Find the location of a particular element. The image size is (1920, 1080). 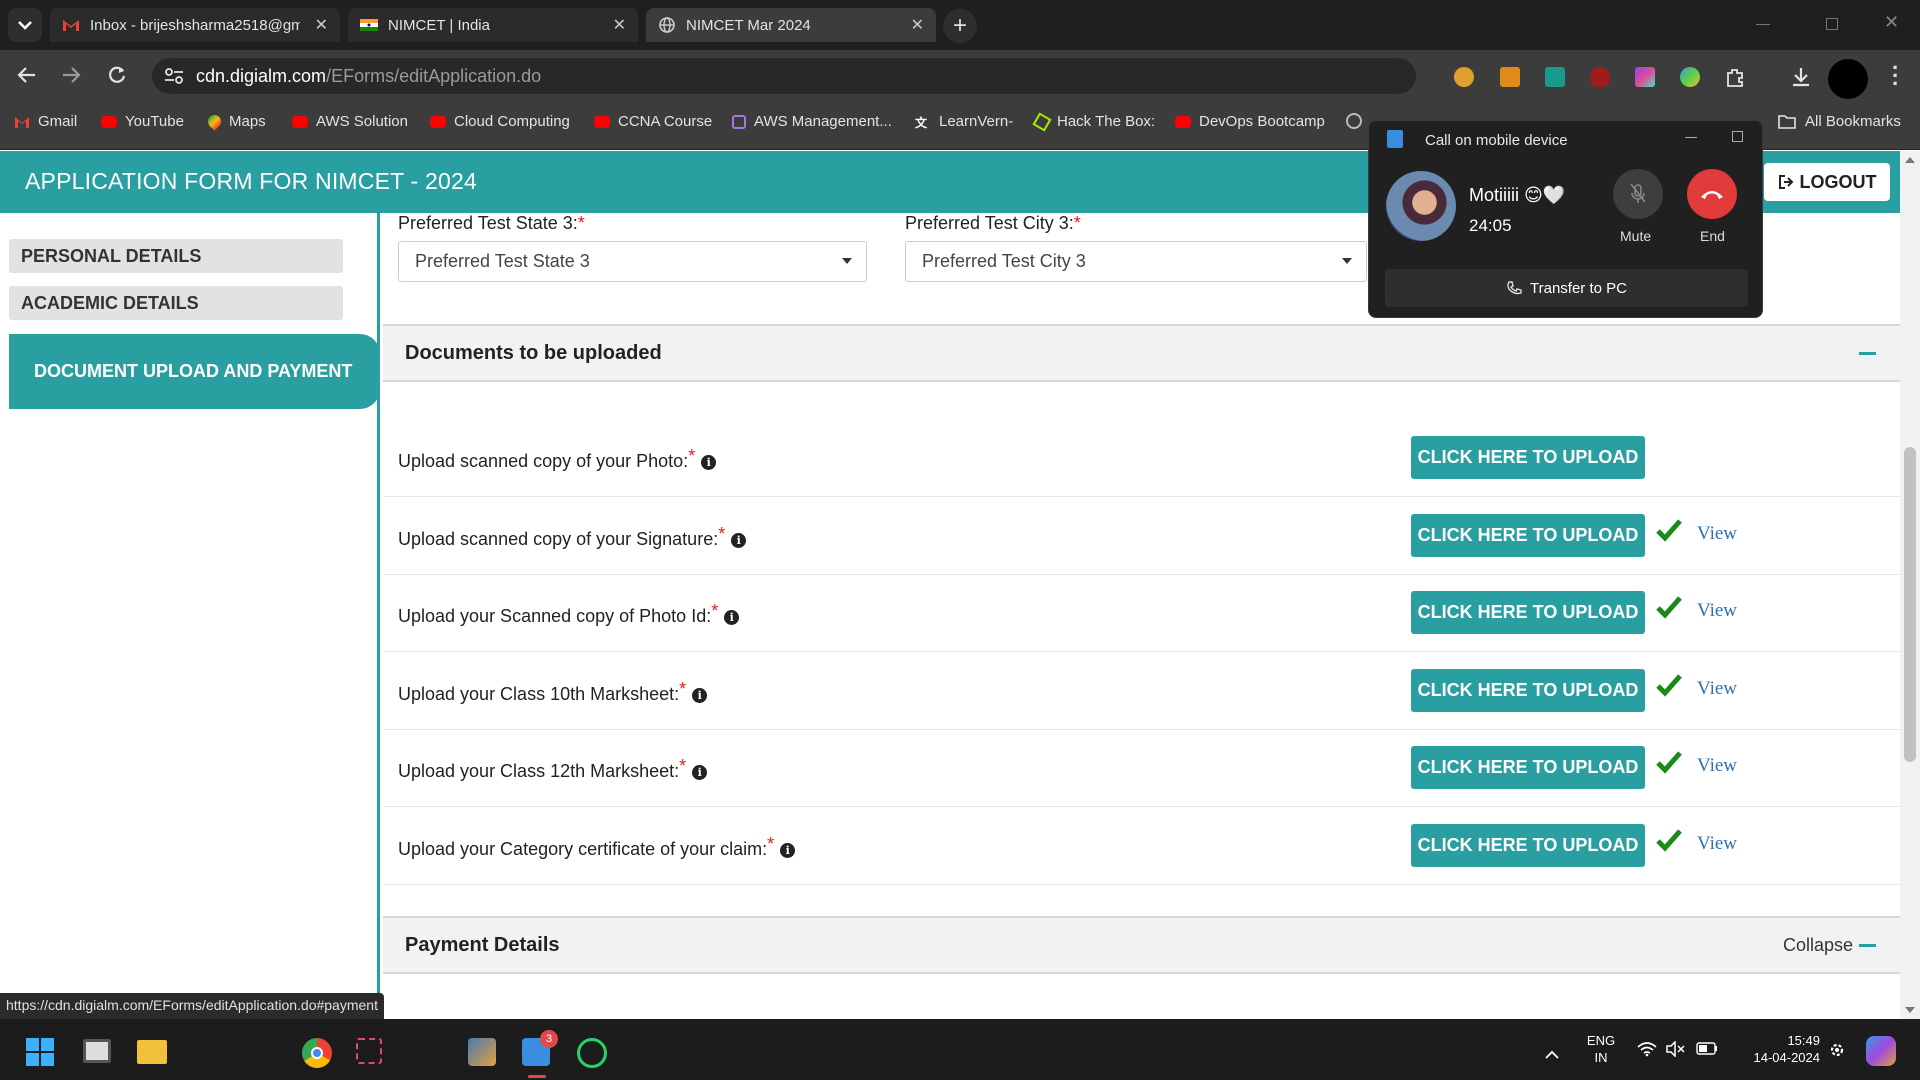

logout-button: LOGOUT is located at coordinates (1827, 182).